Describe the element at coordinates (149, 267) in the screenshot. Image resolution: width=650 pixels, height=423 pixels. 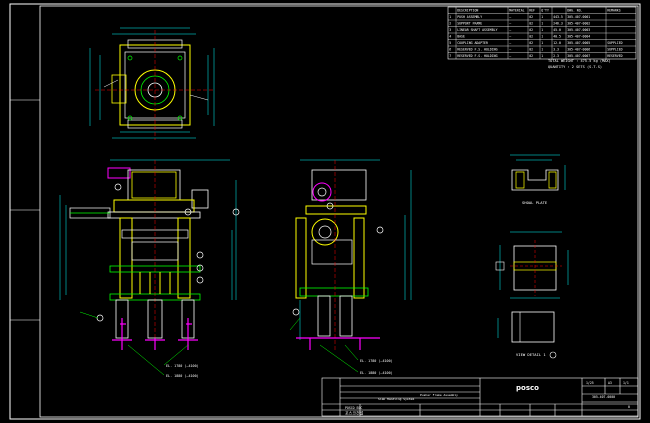
I see `front-elevation-view` at that location.